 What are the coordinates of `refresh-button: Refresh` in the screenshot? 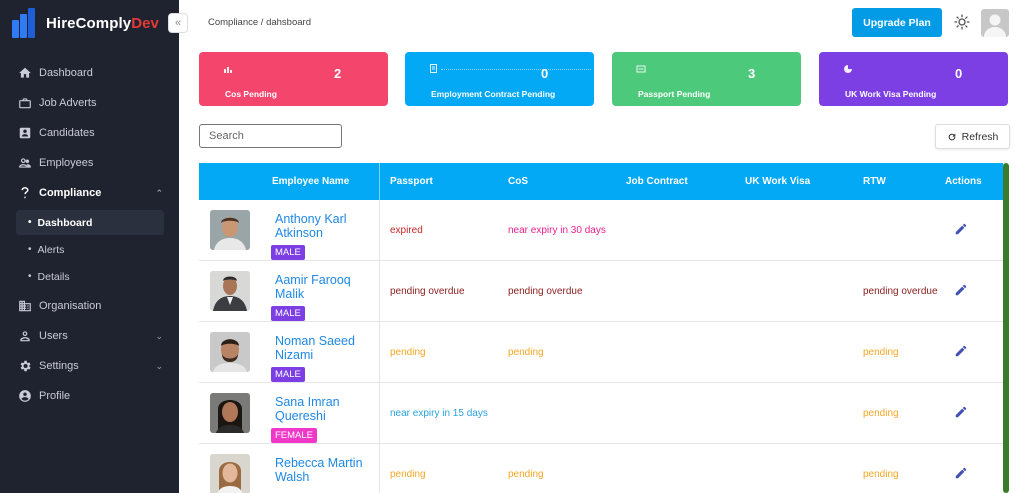 It's located at (972, 136).